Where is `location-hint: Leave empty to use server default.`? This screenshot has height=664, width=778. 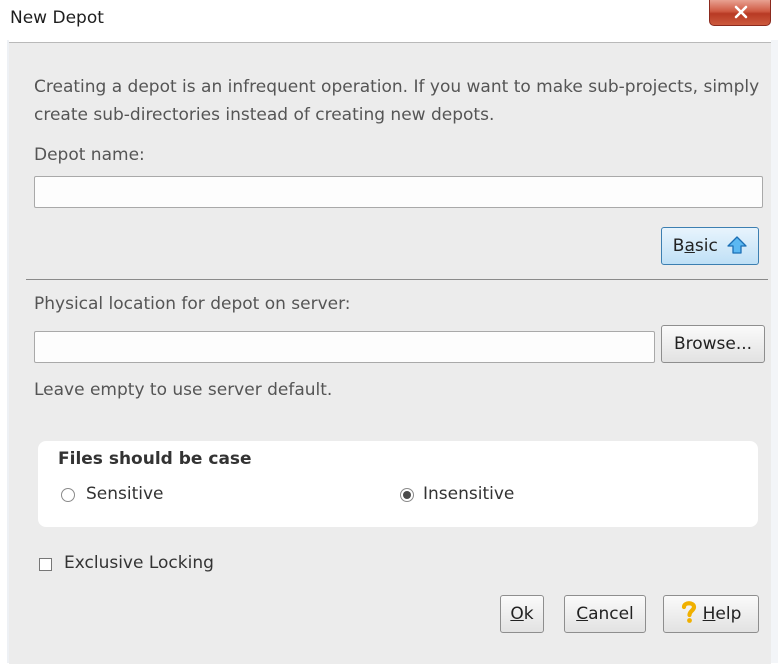
location-hint: Leave empty to use server default. is located at coordinates (183, 390).